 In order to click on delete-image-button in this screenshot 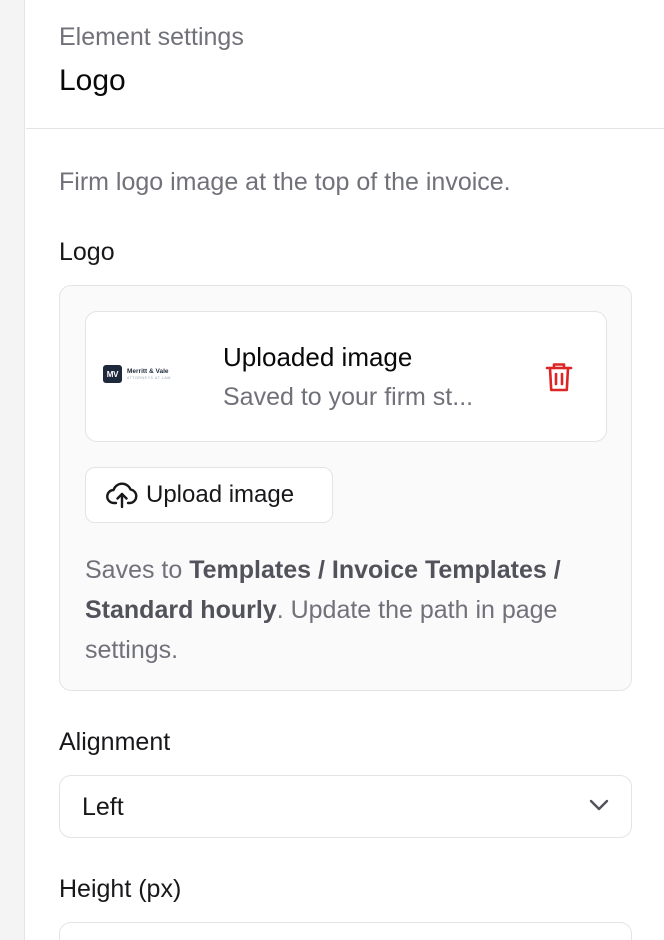, I will do `click(559, 377)`.